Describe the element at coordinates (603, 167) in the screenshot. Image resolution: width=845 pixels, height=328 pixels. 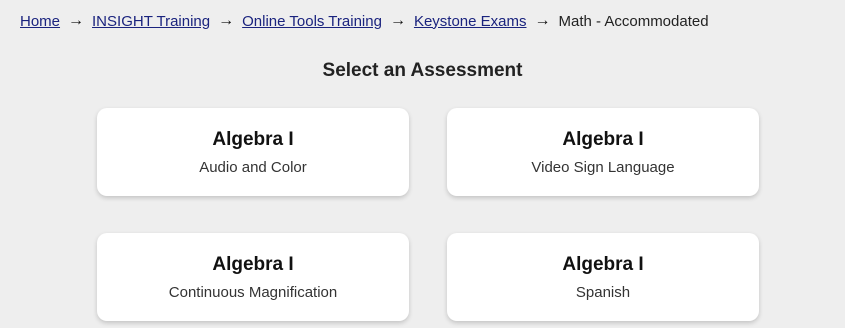
I see `card-subtitle: Video Sign Language` at that location.